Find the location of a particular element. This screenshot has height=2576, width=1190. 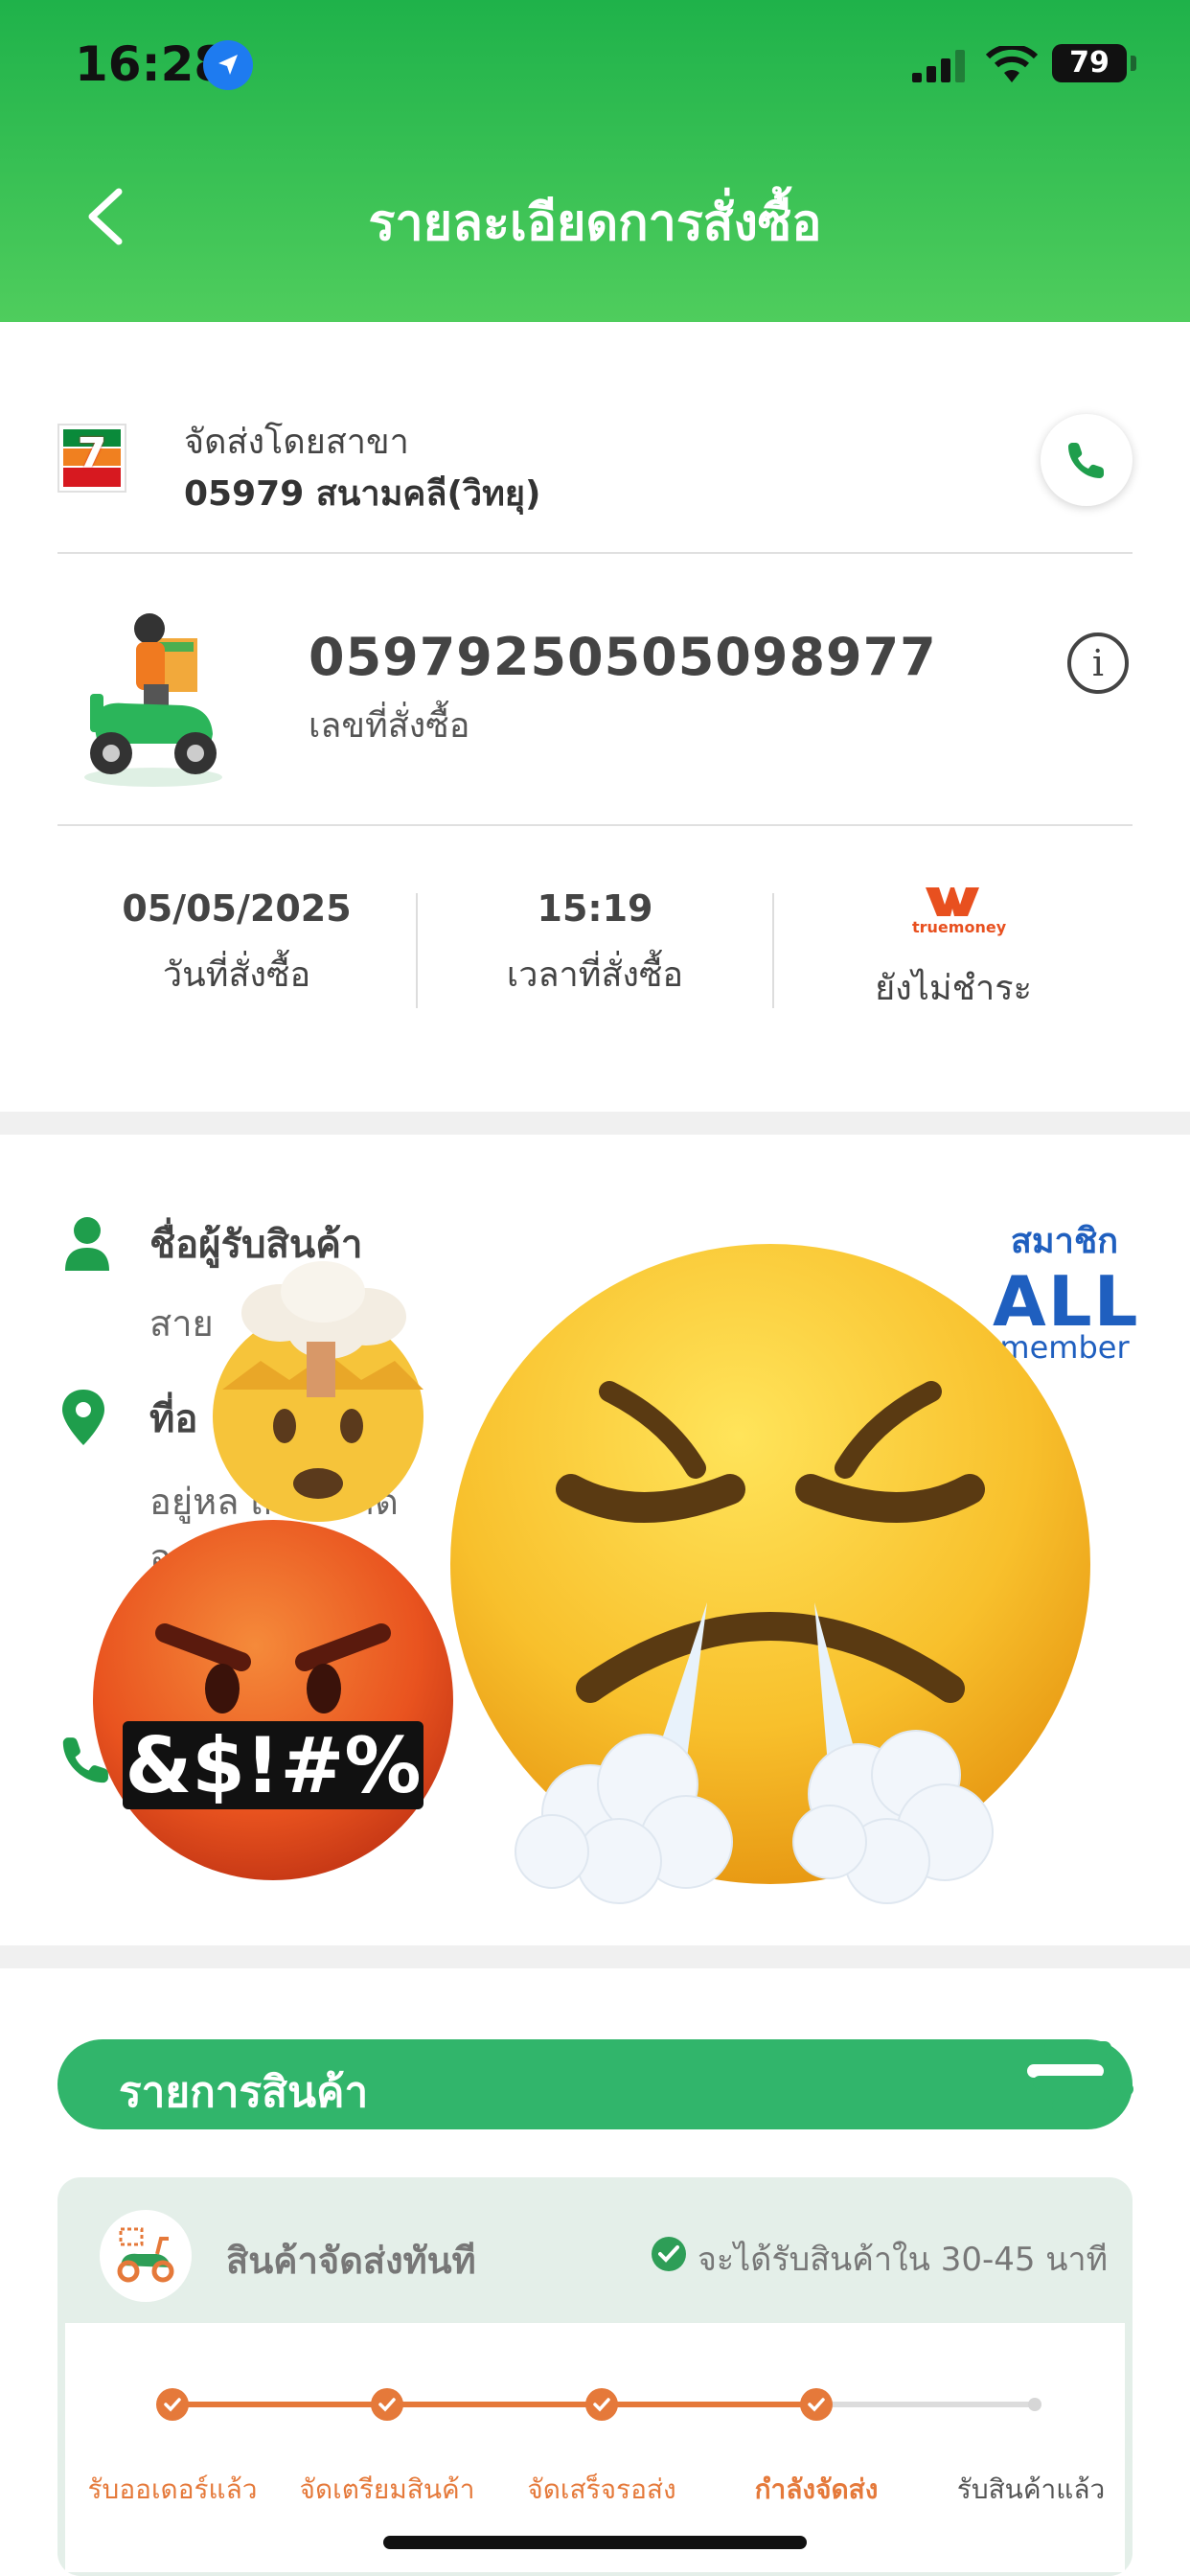

branch-name: 05979 สนามคลี(วิทยุ) is located at coordinates (363, 494).